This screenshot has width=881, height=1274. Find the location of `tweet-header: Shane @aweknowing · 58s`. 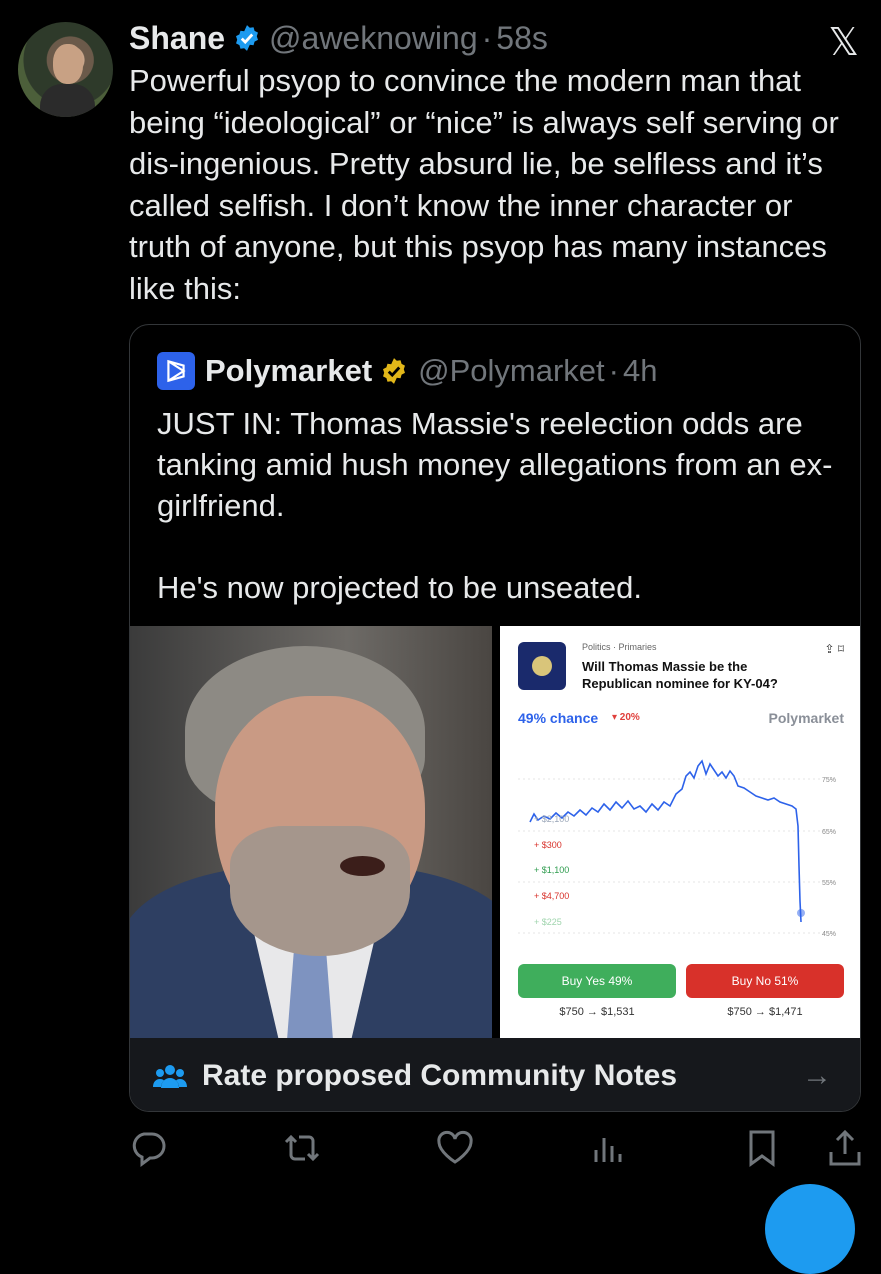

tweet-header: Shane @aweknowing · 58s is located at coordinates (338, 38).